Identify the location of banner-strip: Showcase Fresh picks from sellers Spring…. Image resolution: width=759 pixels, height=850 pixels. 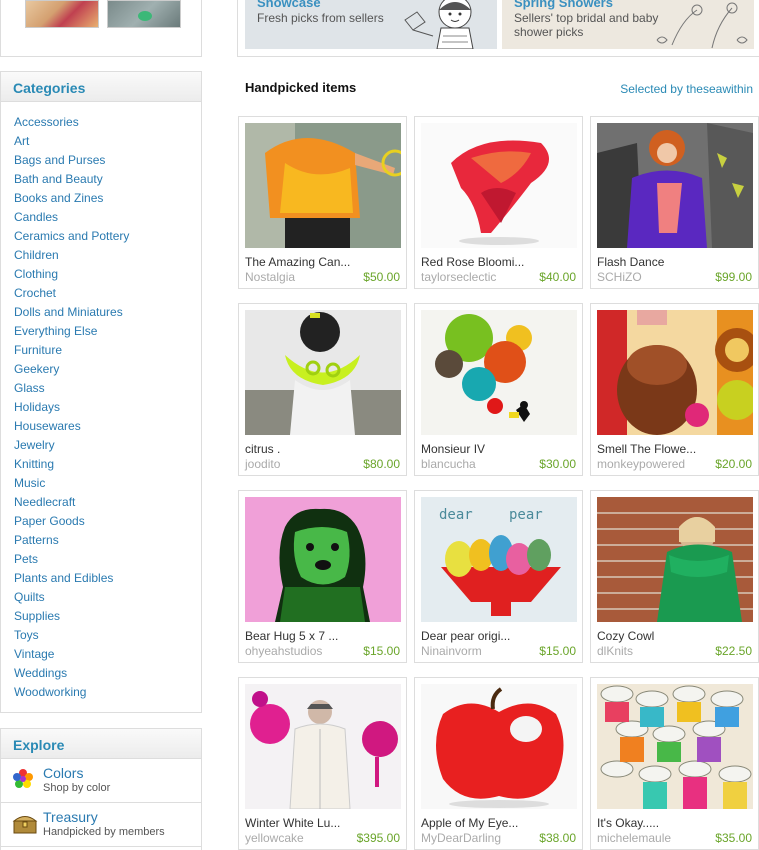
(498, 28).